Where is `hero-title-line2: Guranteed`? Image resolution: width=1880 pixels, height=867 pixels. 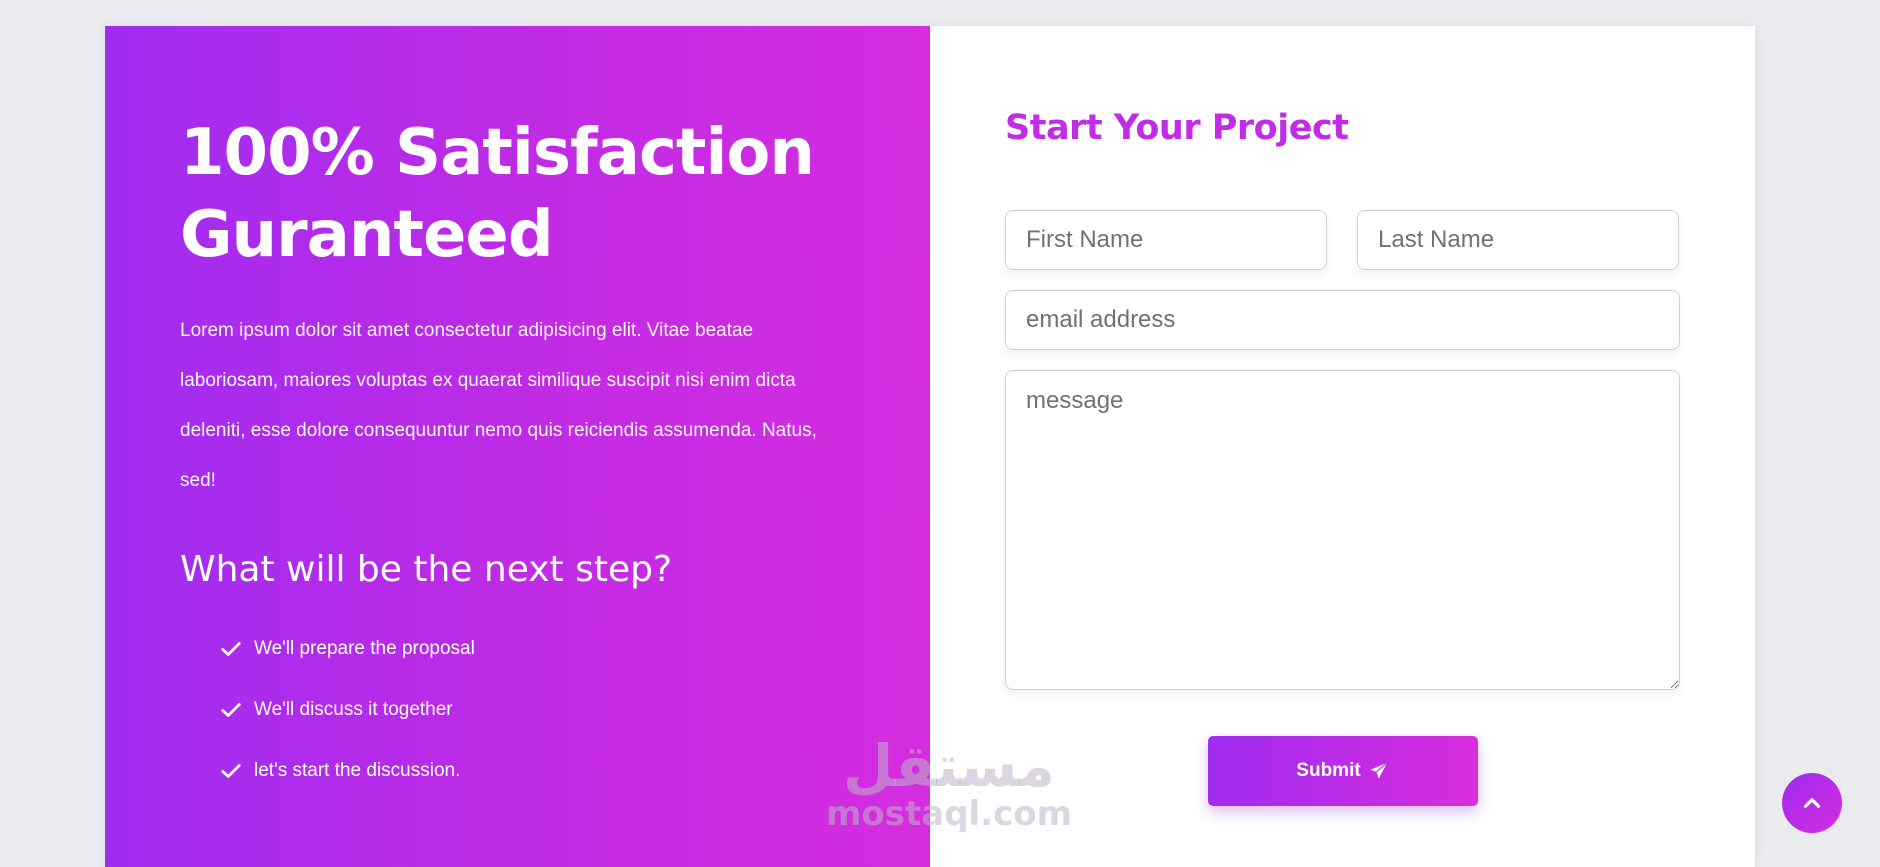 hero-title-line2: Guranteed is located at coordinates (367, 235).